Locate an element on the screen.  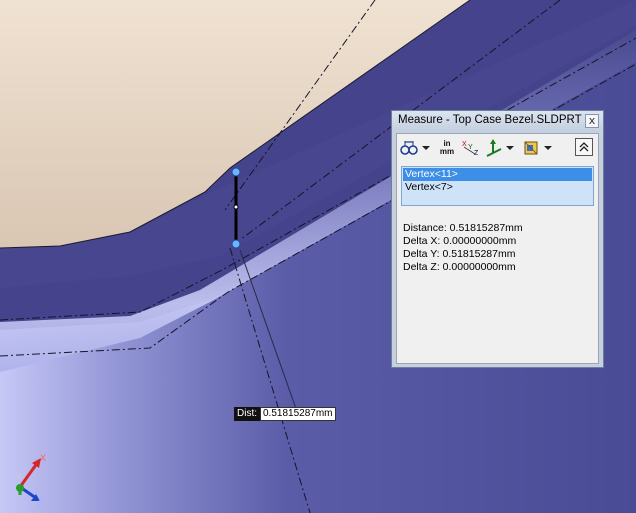
measure-title-bar: Measure - Top Case Bezel.SLDPRT x is located at coordinates (497, 121).